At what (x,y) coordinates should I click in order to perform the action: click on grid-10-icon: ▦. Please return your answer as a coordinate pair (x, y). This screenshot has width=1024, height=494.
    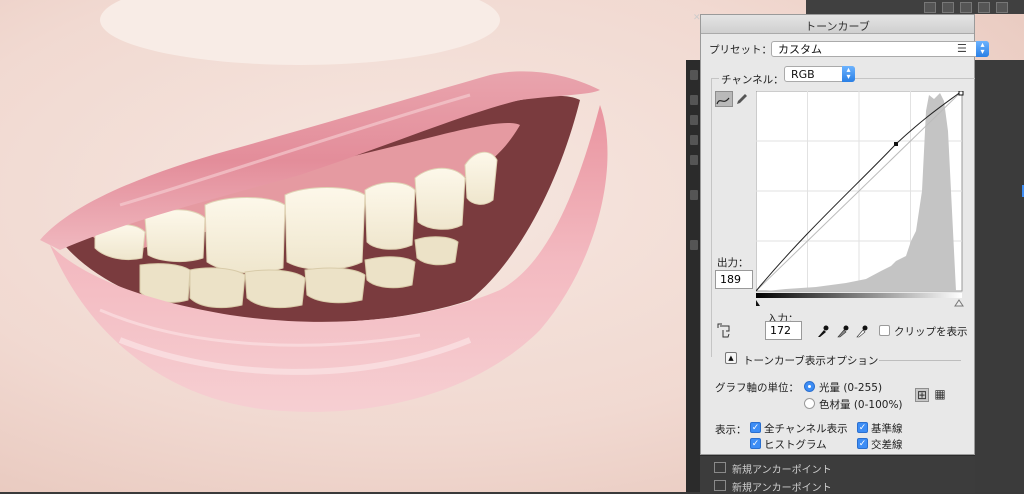
    Looking at the image, I should click on (940, 395).